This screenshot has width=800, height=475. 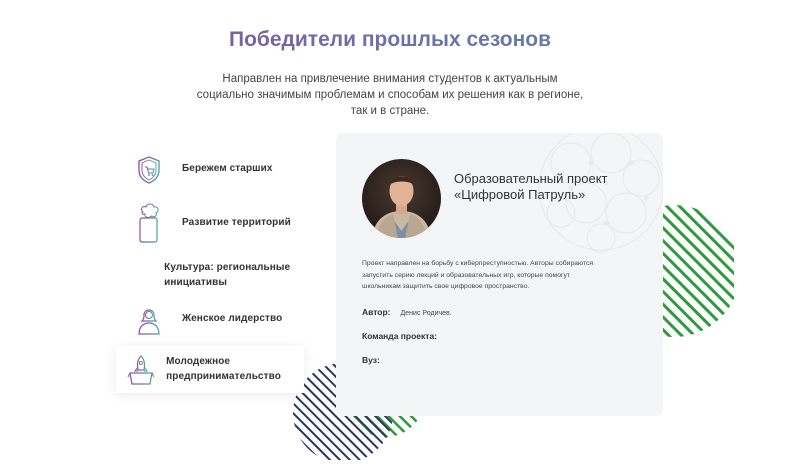 What do you see at coordinates (149, 170) in the screenshot?
I see `shield-cart-icon` at bounding box center [149, 170].